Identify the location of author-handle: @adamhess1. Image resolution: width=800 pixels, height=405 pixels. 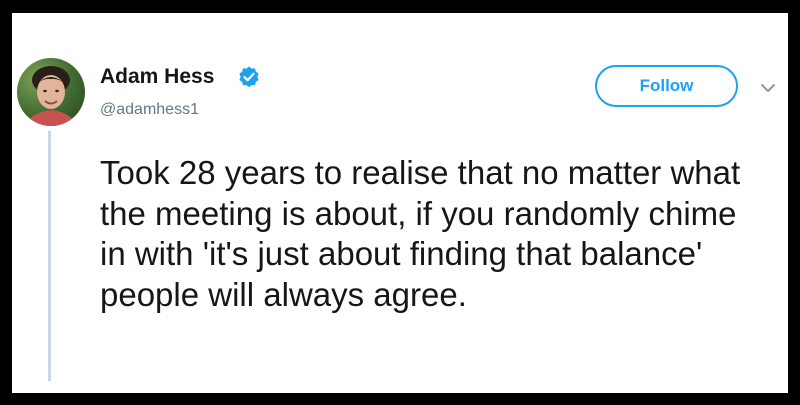
(149, 110).